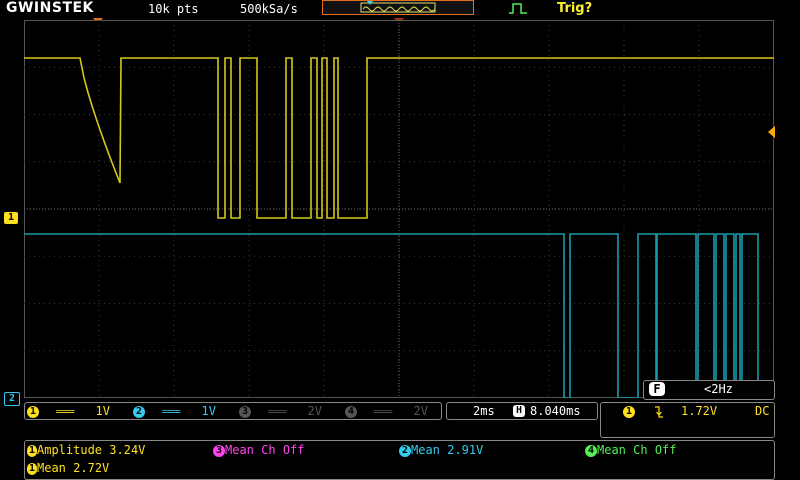  What do you see at coordinates (12, 399) in the screenshot?
I see `ch2-ground-marker: 2` at bounding box center [12, 399].